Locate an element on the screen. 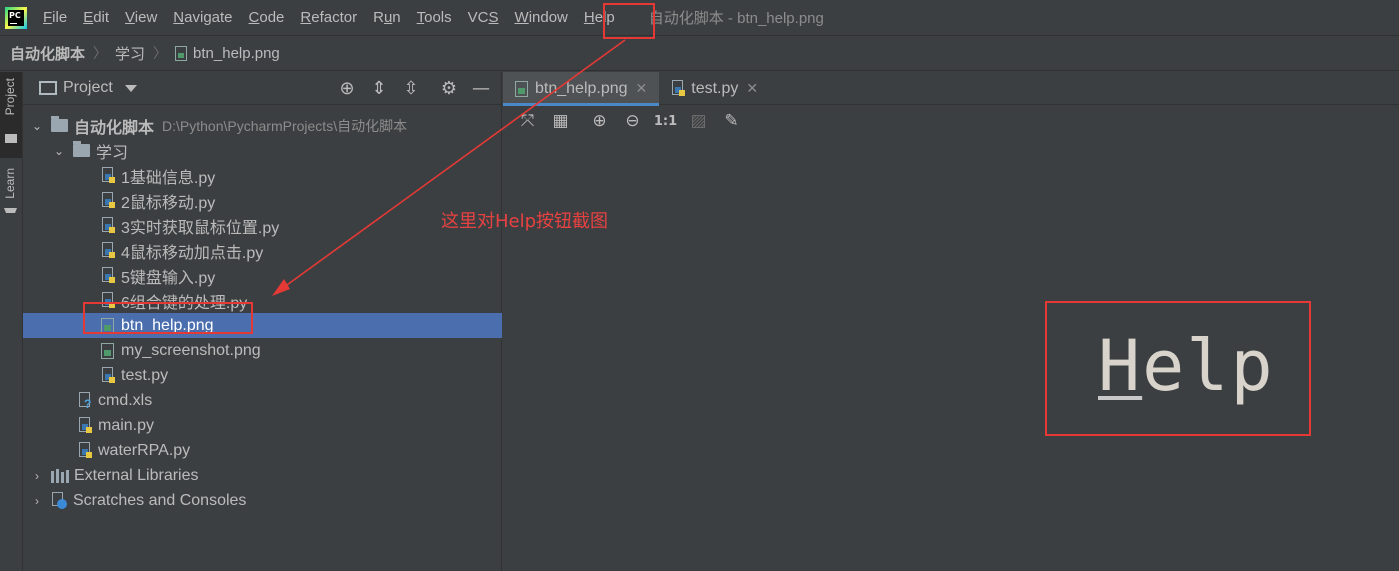  collapse-all-icon: ⇳ is located at coordinates (411, 88).